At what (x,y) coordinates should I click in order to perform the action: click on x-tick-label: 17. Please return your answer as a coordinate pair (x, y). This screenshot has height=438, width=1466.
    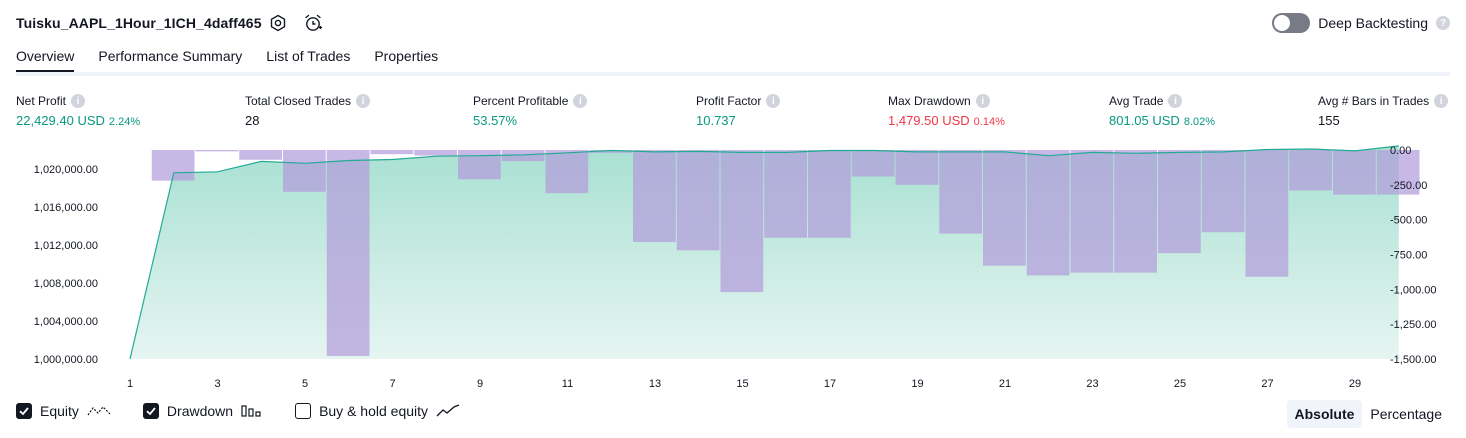
    Looking at the image, I should click on (830, 384).